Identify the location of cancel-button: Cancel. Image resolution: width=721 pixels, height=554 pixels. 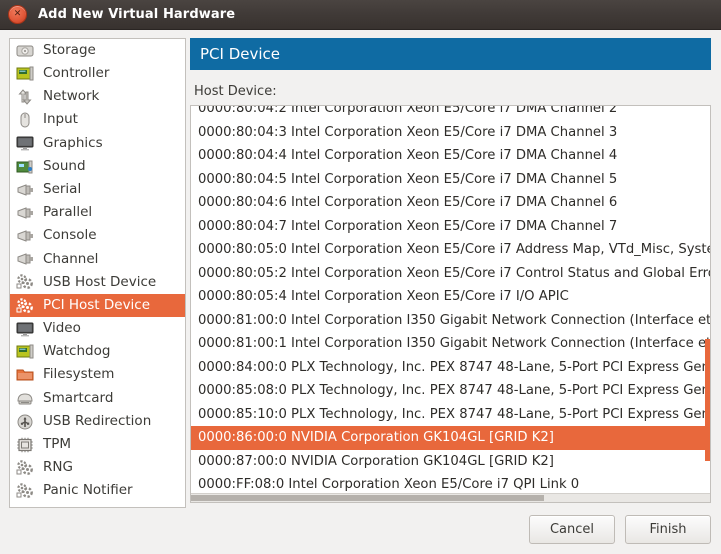
(572, 529).